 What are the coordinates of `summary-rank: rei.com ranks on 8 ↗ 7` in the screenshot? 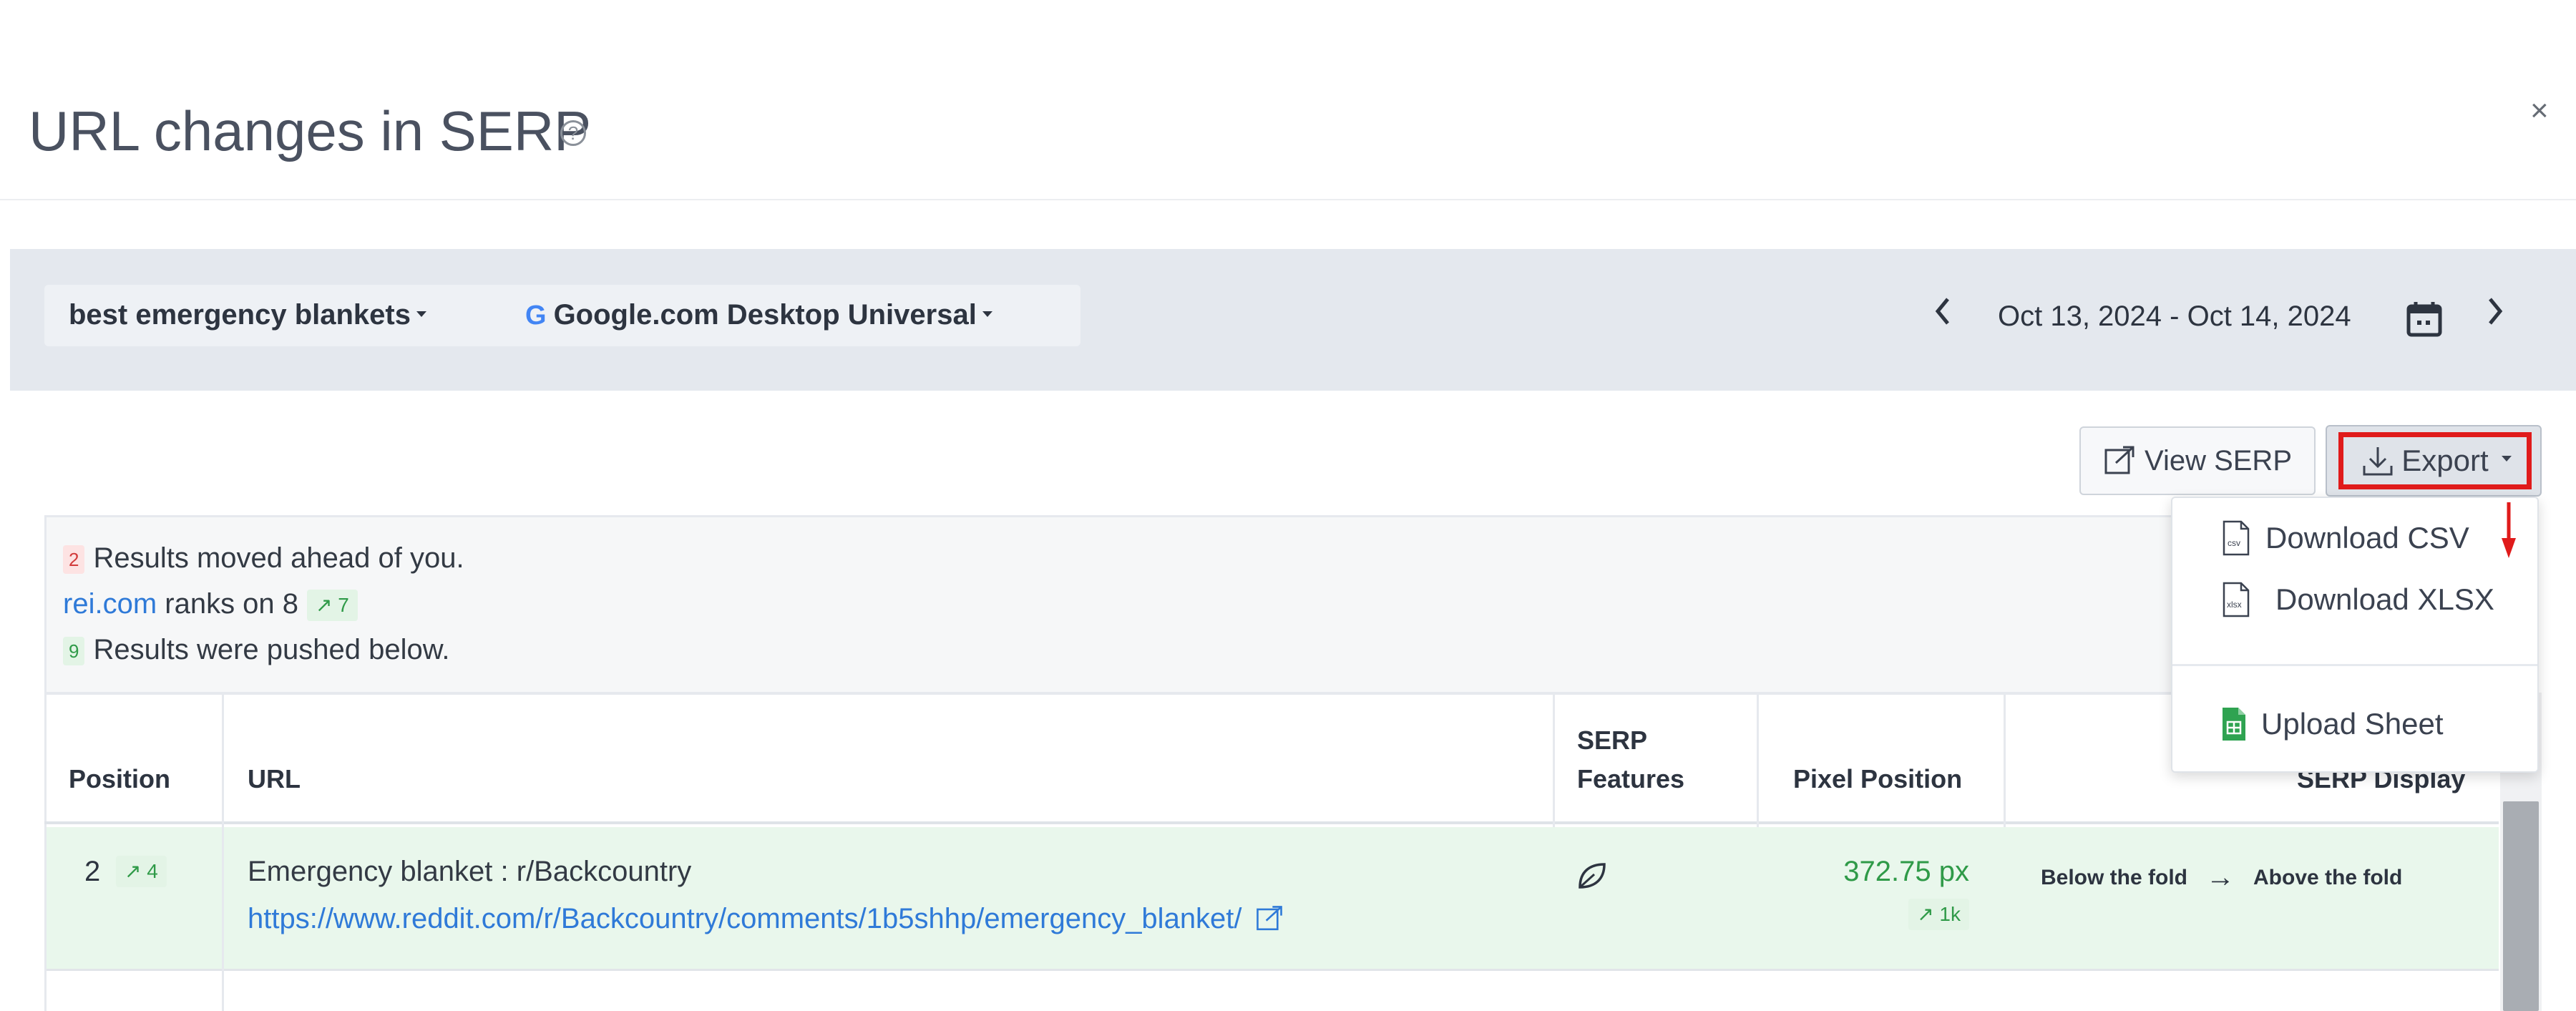 It's located at (210, 604).